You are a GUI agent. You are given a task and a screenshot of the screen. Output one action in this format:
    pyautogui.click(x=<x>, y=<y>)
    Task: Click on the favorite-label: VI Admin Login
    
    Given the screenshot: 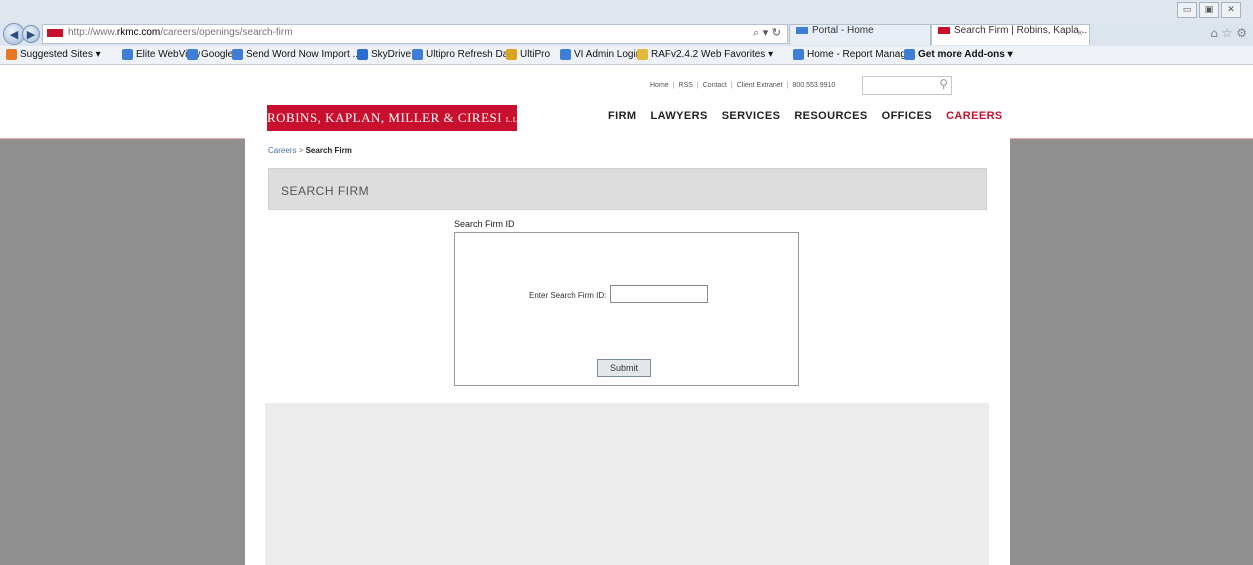 What is the action you would take?
    pyautogui.click(x=608, y=54)
    